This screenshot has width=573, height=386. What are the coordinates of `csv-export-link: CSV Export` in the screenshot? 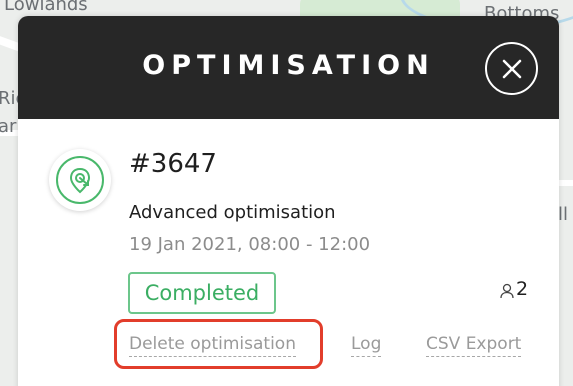 It's located at (474, 345).